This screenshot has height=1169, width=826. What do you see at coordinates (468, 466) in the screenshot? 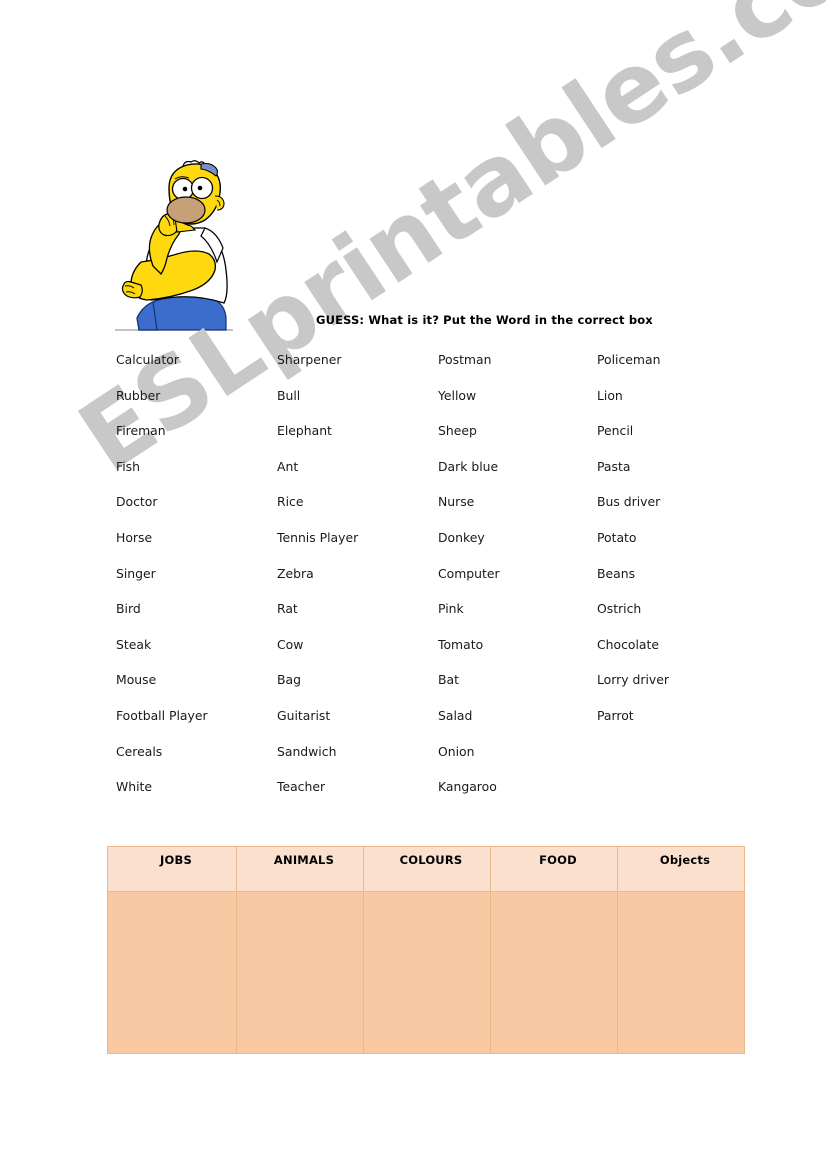
I see `word-item: Dark blue` at bounding box center [468, 466].